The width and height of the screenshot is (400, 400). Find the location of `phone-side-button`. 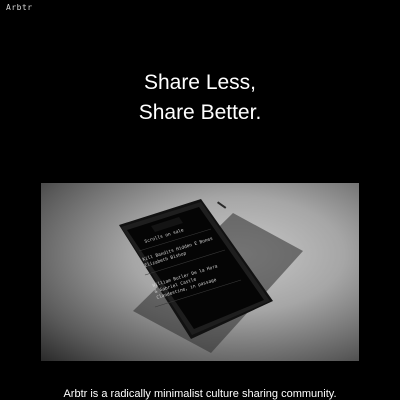

phone-side-button is located at coordinates (222, 205).